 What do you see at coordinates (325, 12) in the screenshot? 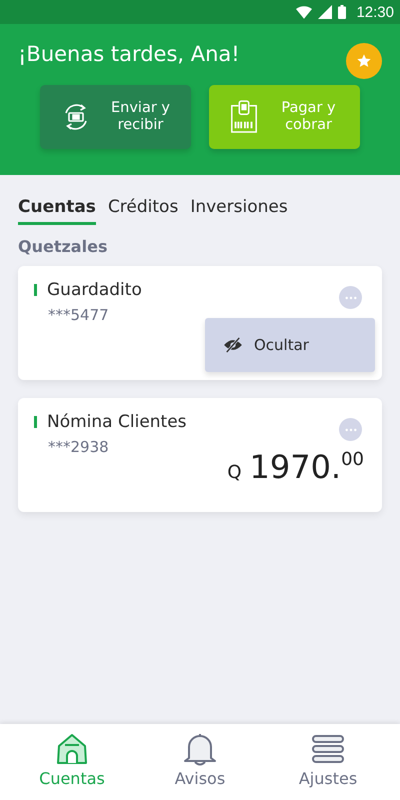
I see `signal-icon` at bounding box center [325, 12].